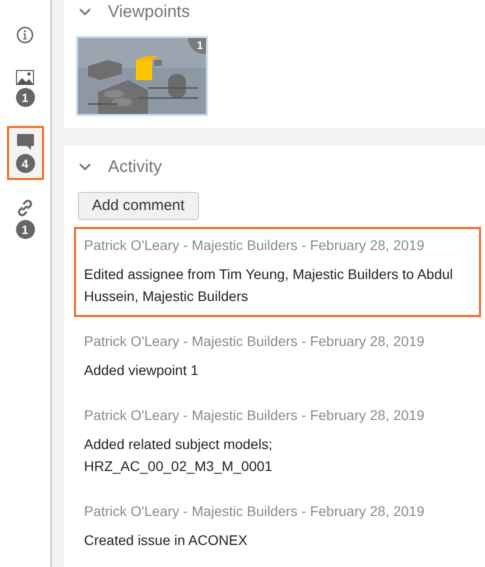 This screenshot has height=567, width=485. I want to click on sidebar-tab: 4, so click(25, 153).